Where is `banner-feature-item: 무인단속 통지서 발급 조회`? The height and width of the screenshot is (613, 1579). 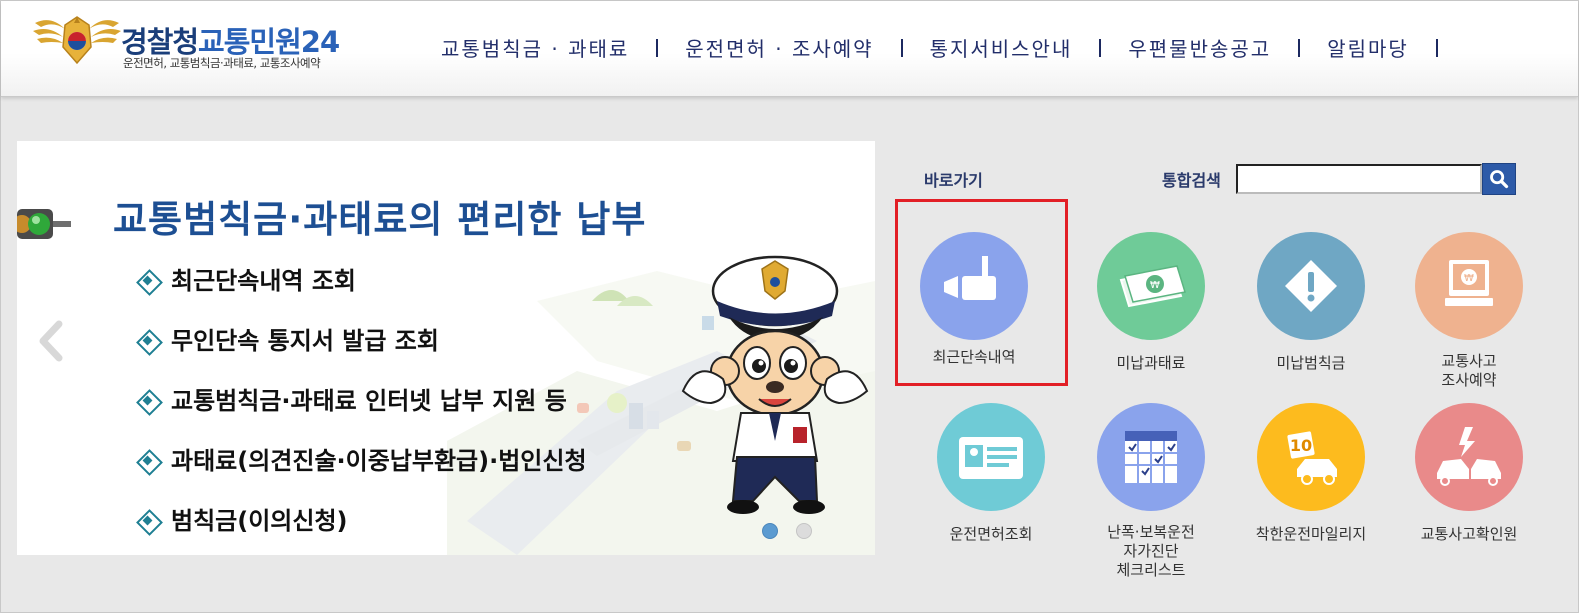
banner-feature-item: 무인단속 통지서 발급 조회 is located at coordinates (362, 353).